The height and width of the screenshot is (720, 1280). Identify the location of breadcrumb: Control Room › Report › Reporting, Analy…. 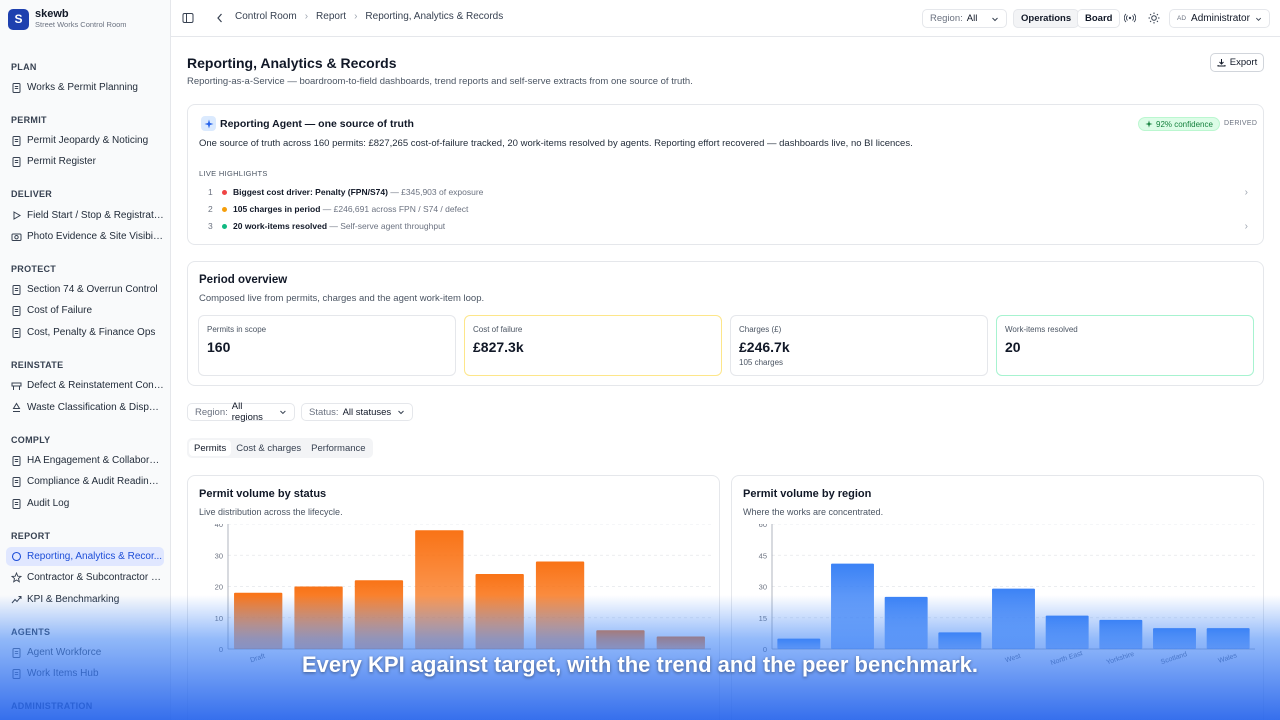
(369, 16).